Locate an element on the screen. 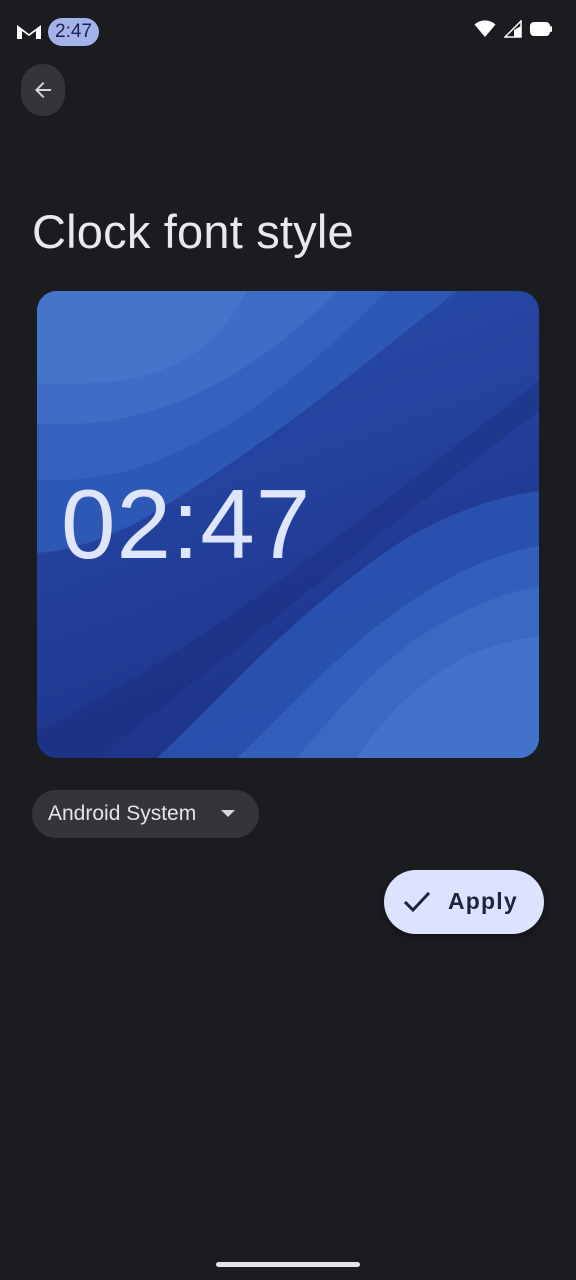 The image size is (576, 1280). apply-button: Apply is located at coordinates (464, 902).